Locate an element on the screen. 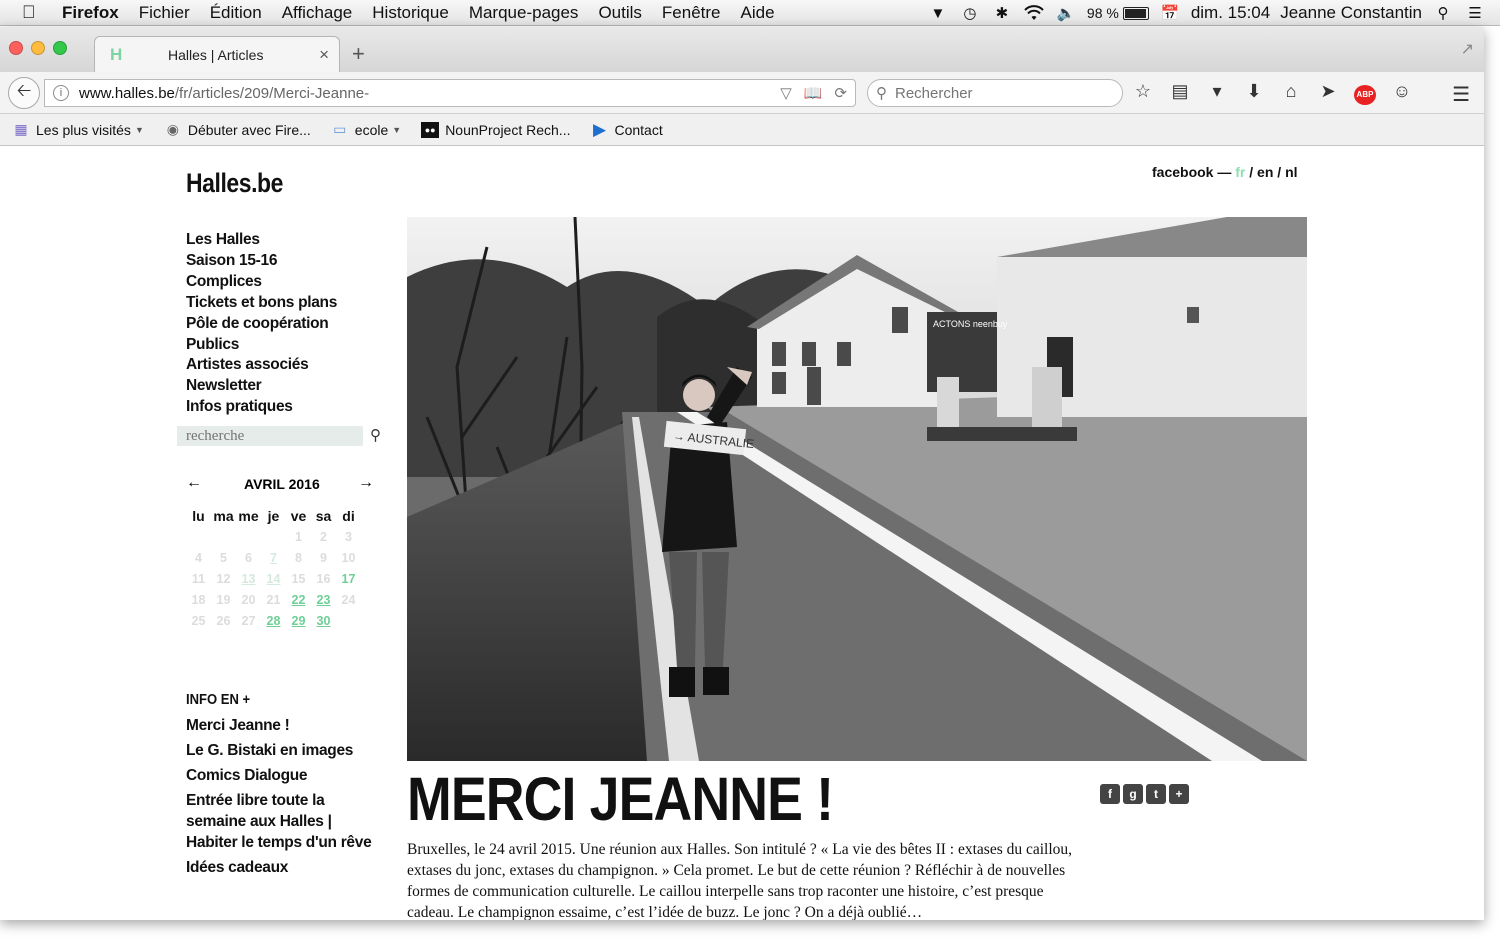 This screenshot has width=1500, height=938. url-bar-actions: ▽ 📖 ⟳ is located at coordinates (813, 93).